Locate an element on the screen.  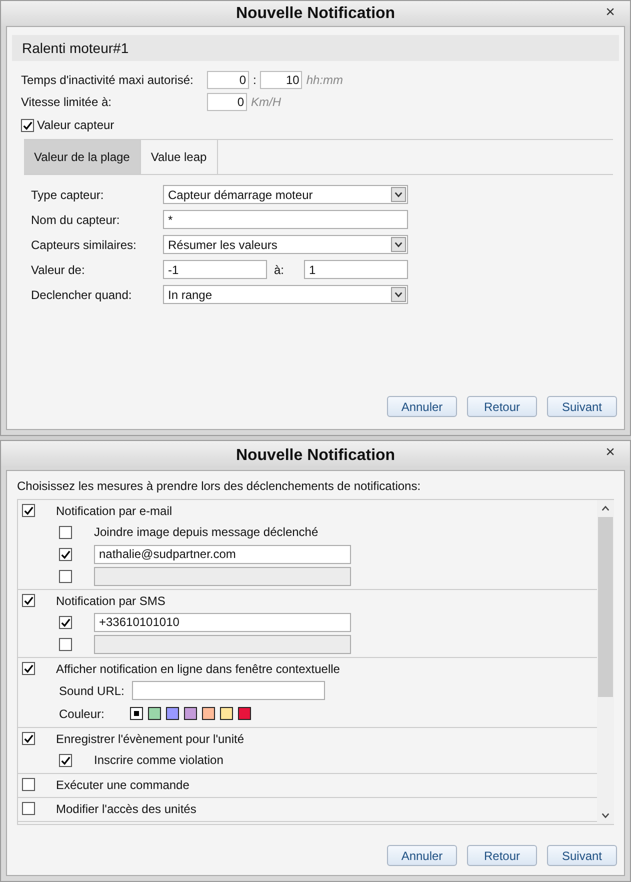
input-field: -1 is located at coordinates (215, 269).